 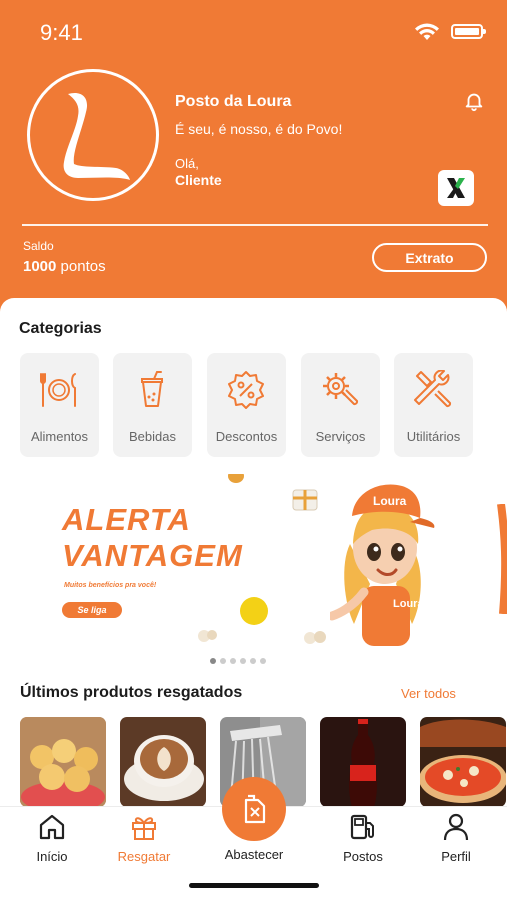 I want to click on store-logo, so click(x=93, y=135).